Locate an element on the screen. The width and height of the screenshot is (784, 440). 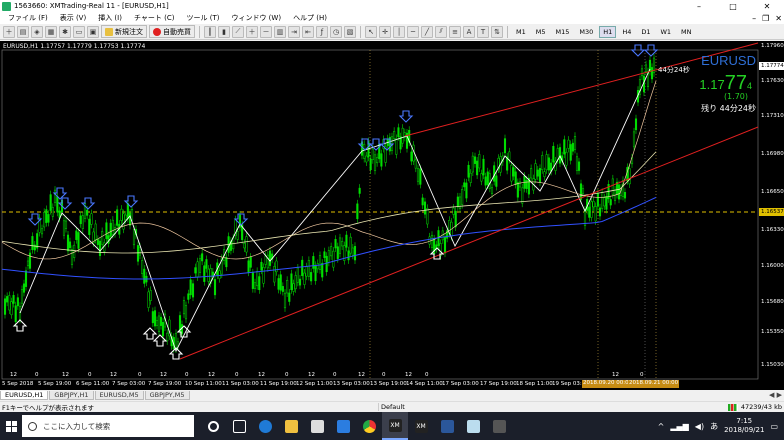
fibo-icon: ≡ is located at coordinates (455, 31).